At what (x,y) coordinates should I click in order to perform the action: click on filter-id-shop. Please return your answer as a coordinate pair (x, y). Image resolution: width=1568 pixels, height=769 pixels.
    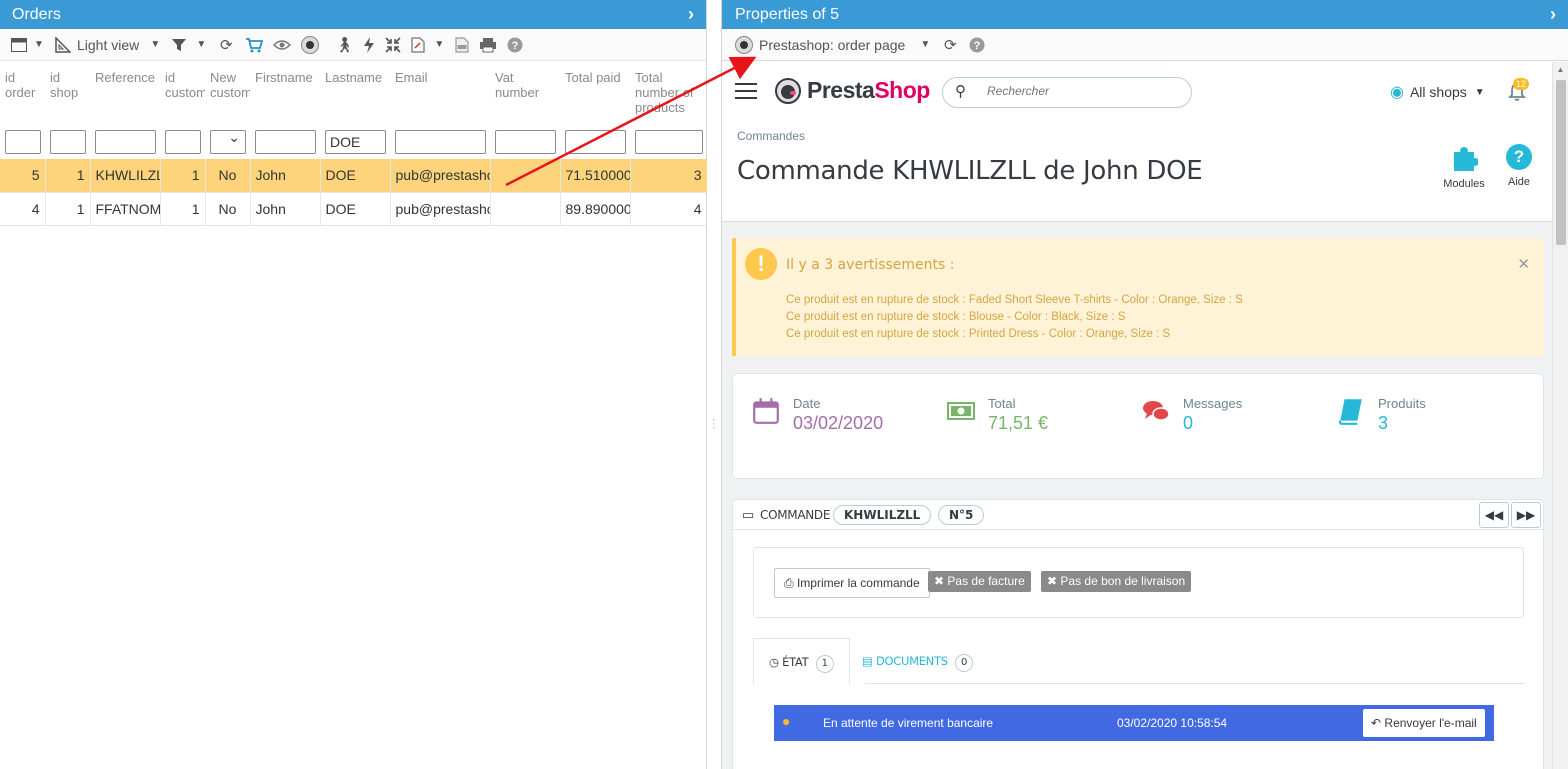
    Looking at the image, I should click on (68, 142).